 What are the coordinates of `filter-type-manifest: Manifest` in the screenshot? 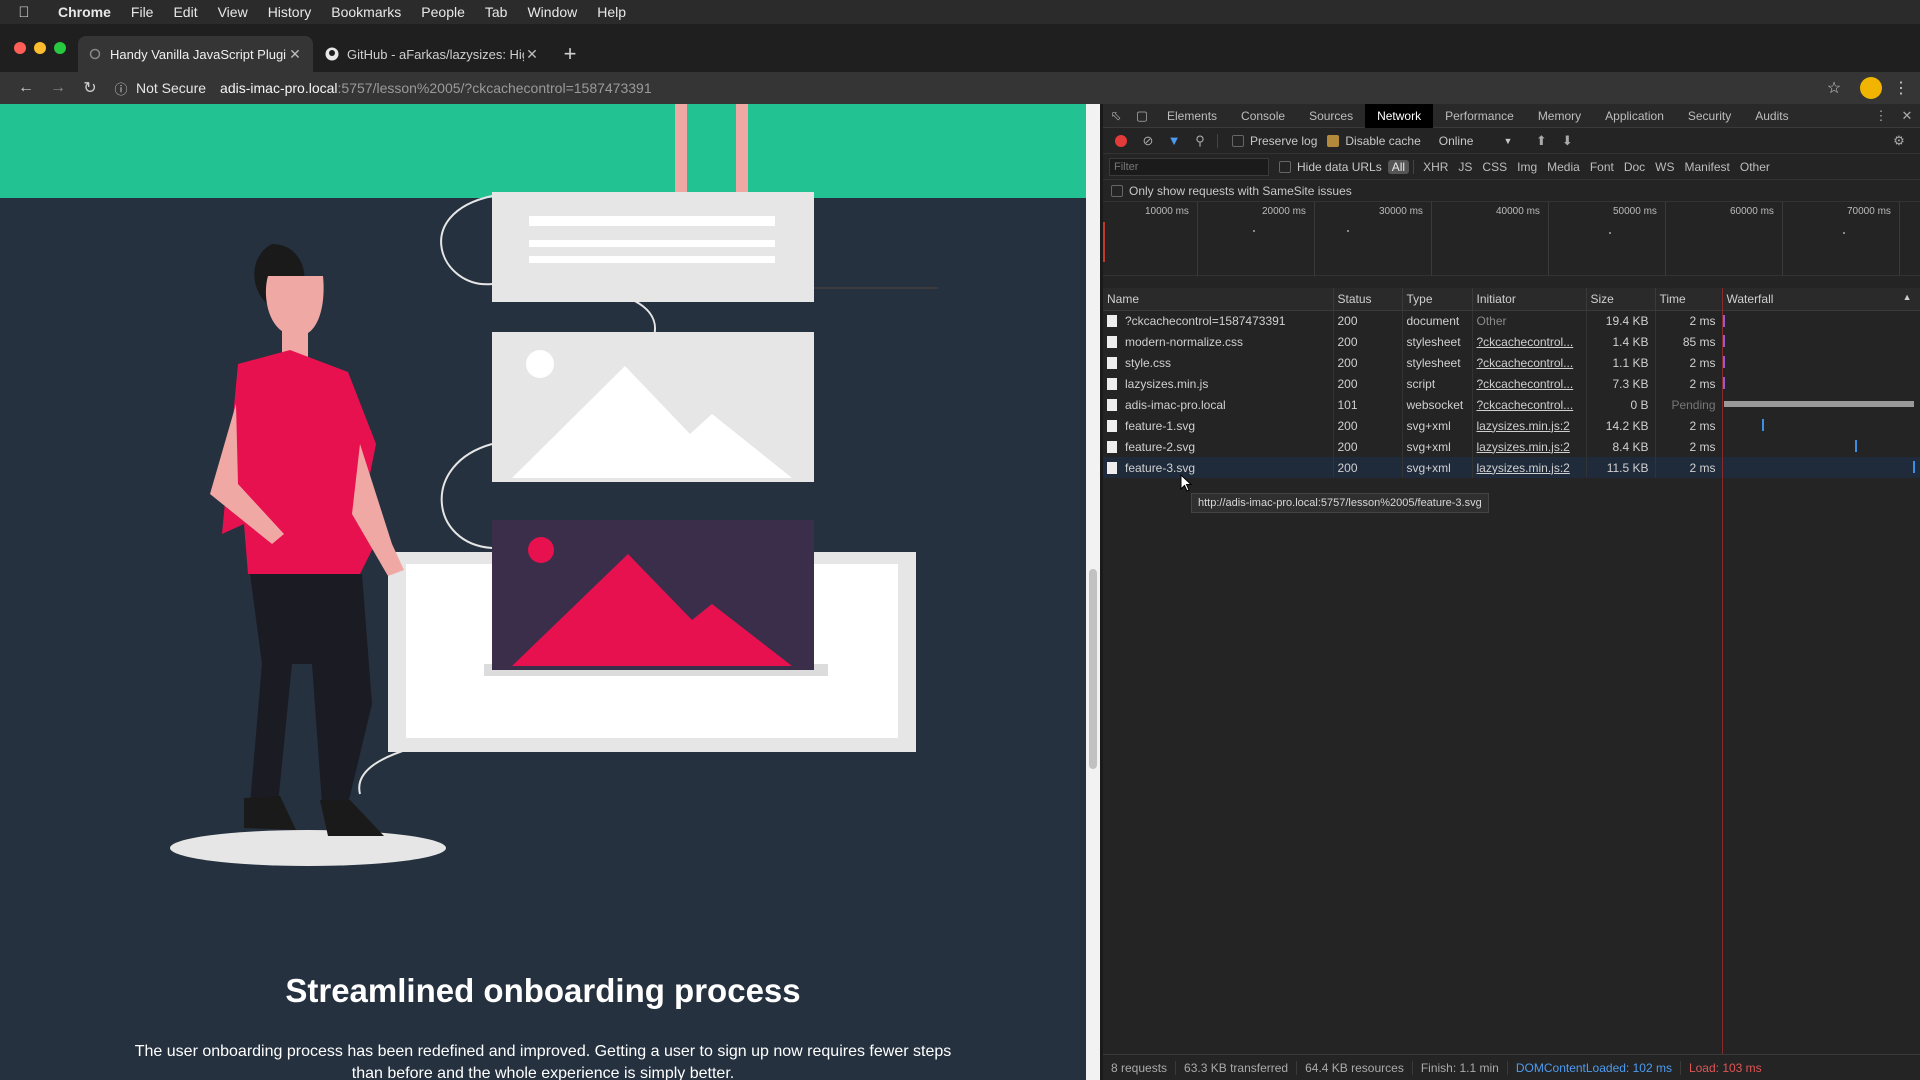 It's located at (1707, 167).